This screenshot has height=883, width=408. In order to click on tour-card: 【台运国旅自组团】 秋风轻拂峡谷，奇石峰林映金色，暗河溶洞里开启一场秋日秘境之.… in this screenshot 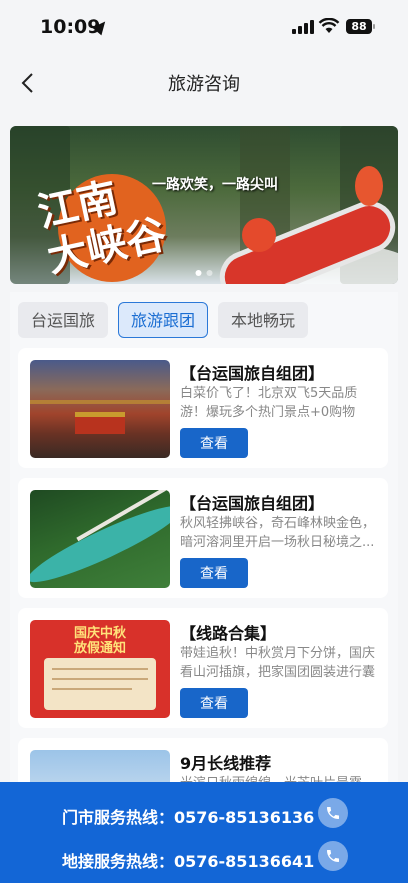, I will do `click(203, 538)`.